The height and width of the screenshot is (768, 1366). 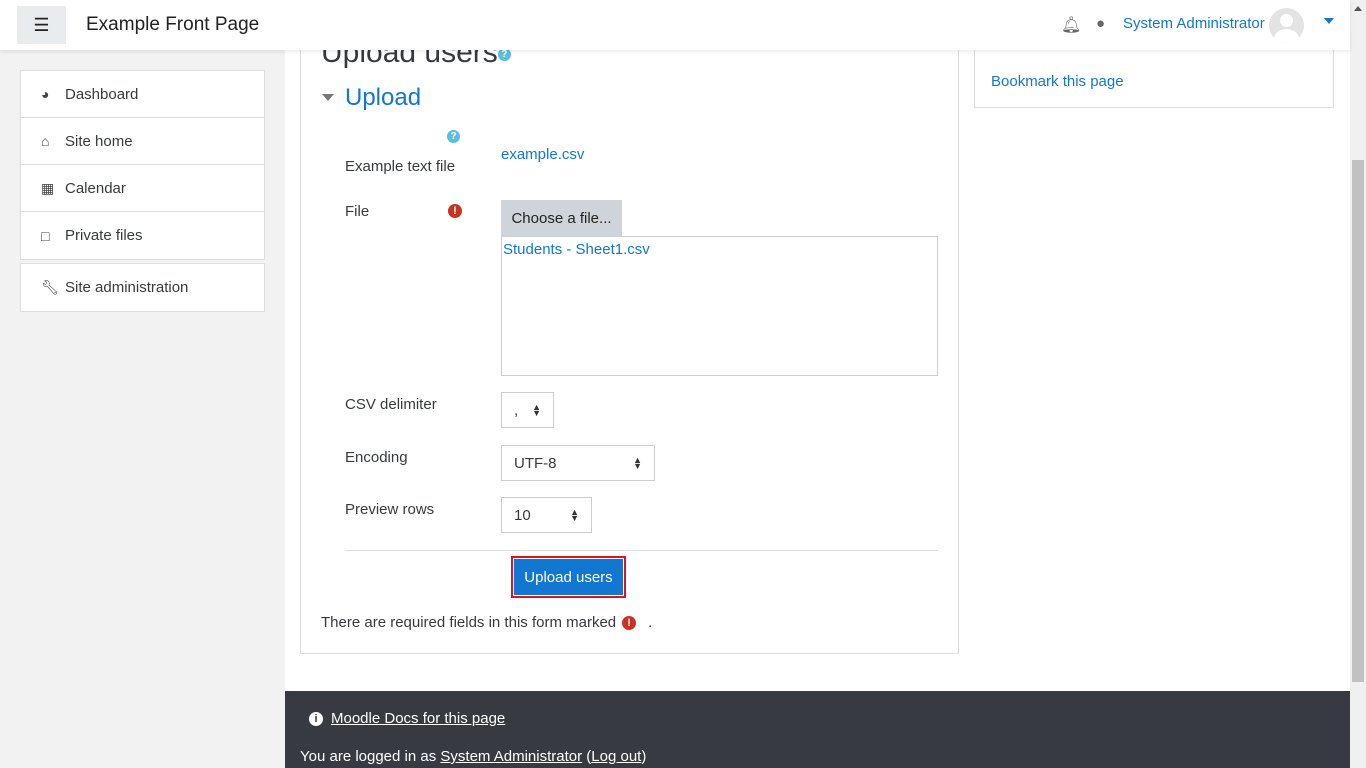 I want to click on docs-row: i Moodle Docs for this page, so click(x=407, y=718).